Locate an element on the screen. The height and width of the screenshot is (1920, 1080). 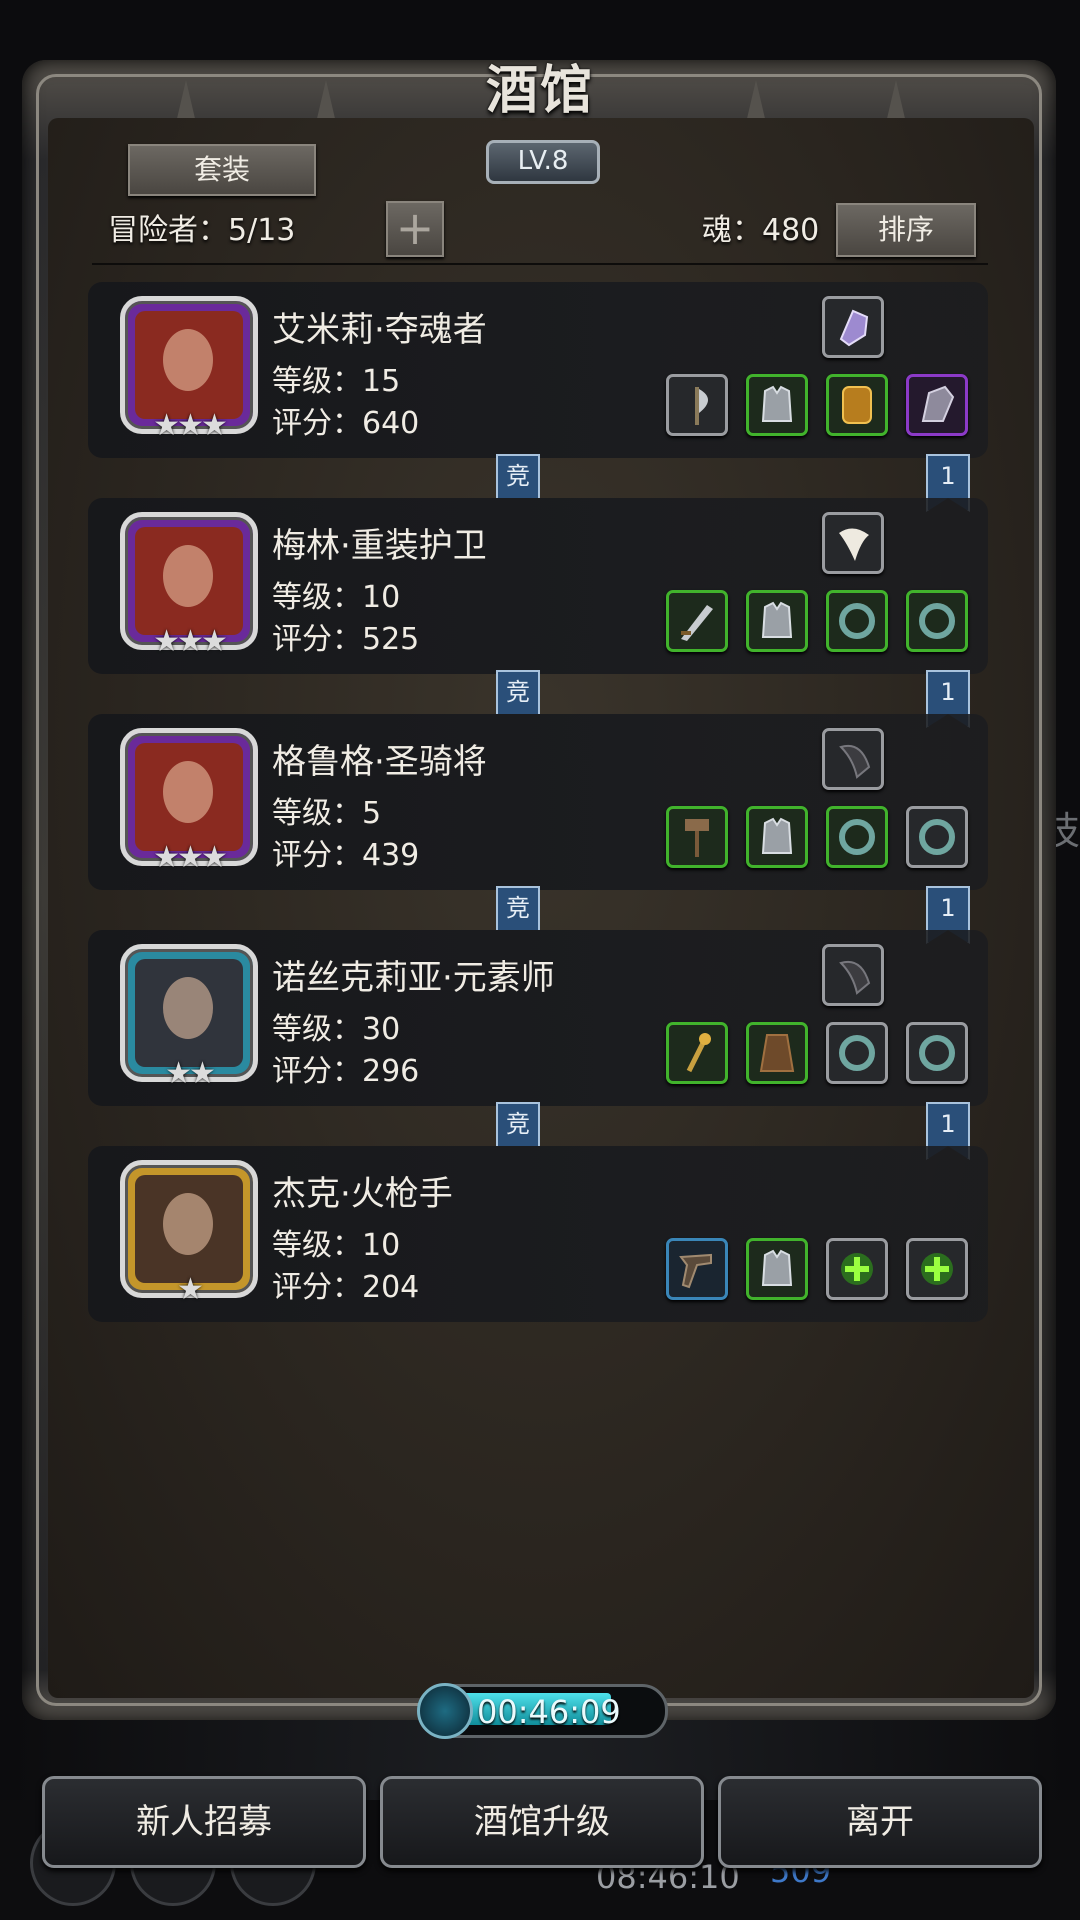
fang-icon is located at coordinates (854, 544).